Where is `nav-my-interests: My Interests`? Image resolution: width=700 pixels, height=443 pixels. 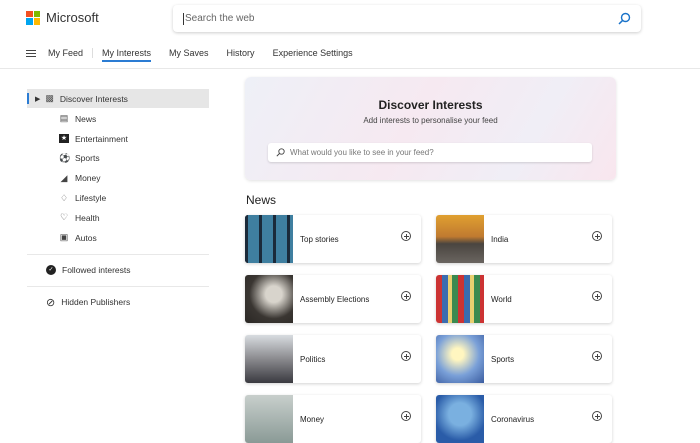
nav-my-interests: My Interests is located at coordinates (127, 55).